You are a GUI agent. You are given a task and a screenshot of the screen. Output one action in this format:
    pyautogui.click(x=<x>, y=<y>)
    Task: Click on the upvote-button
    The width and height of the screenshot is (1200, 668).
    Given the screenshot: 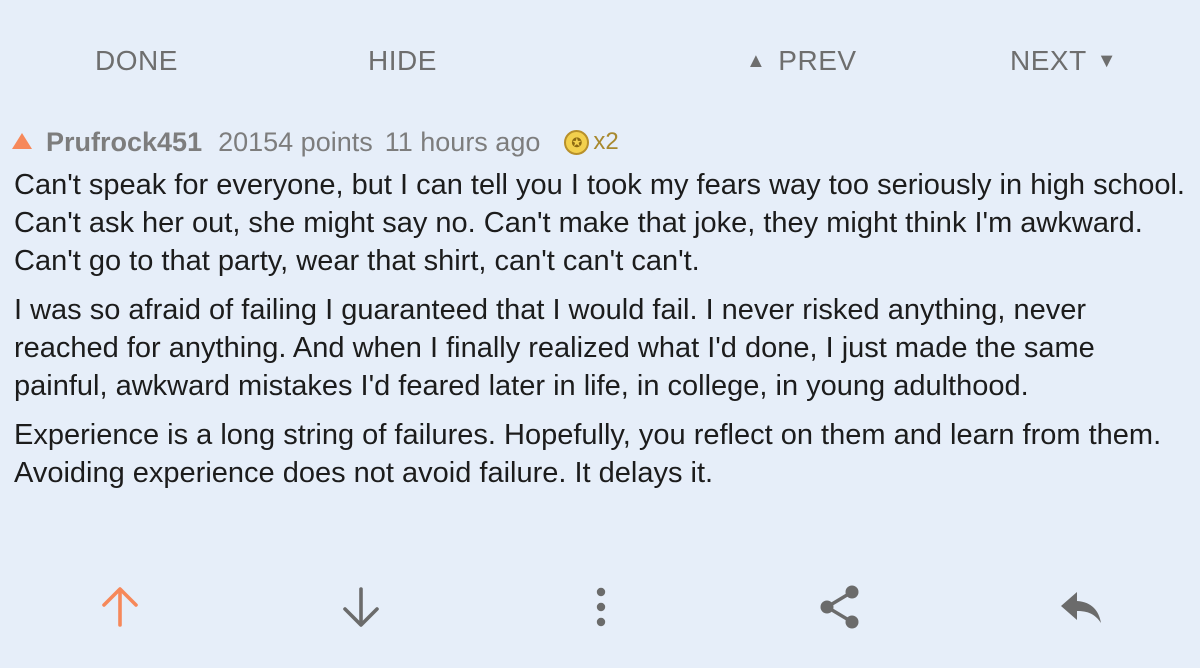 What is the action you would take?
    pyautogui.click(x=120, y=607)
    